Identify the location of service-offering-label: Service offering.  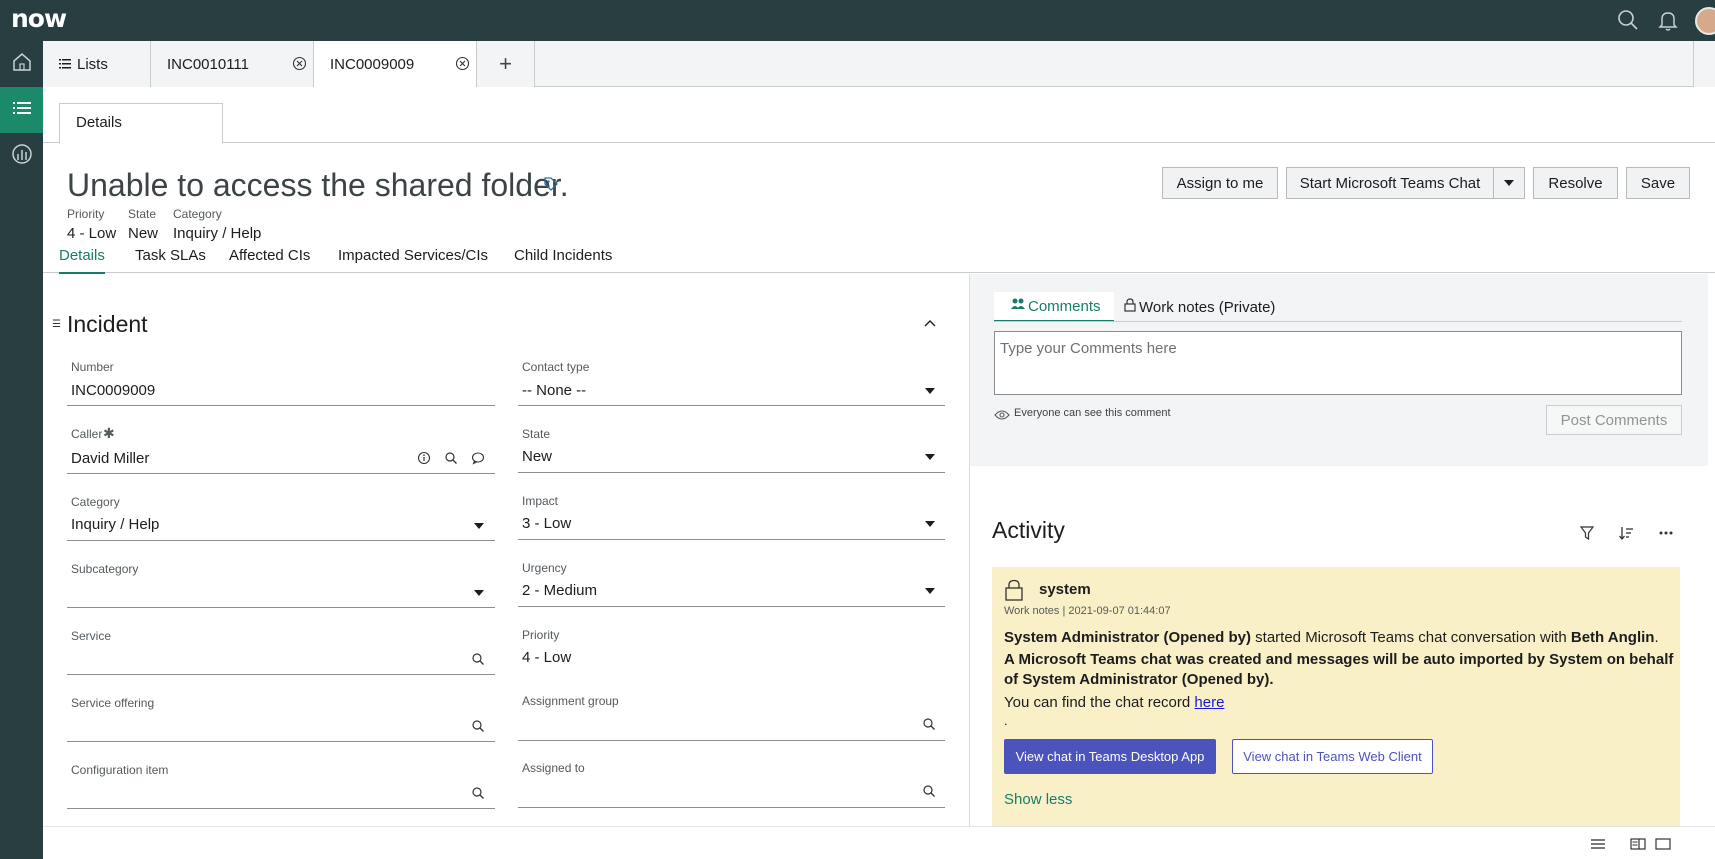
(113, 703).